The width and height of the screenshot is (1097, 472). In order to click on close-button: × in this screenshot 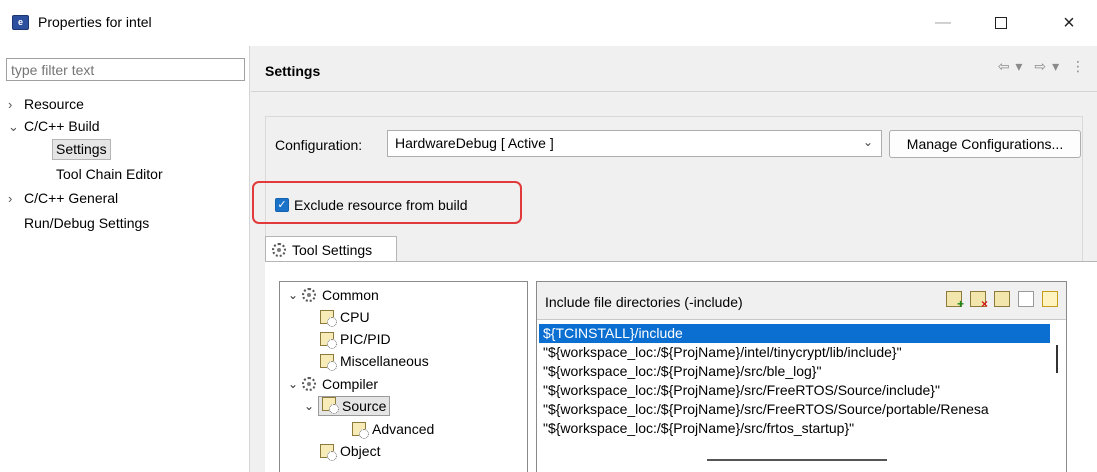, I will do `click(1069, 23)`.